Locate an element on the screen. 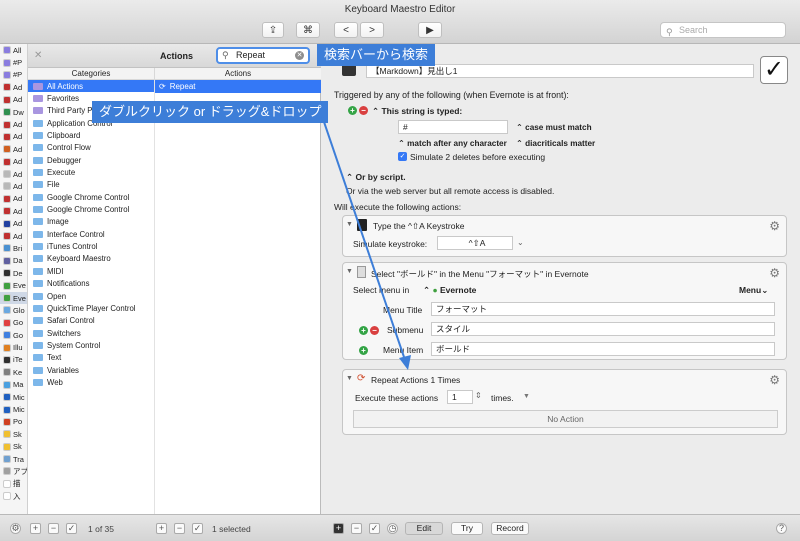 The width and height of the screenshot is (800, 541). selected-count: 1 selected is located at coordinates (231, 529).